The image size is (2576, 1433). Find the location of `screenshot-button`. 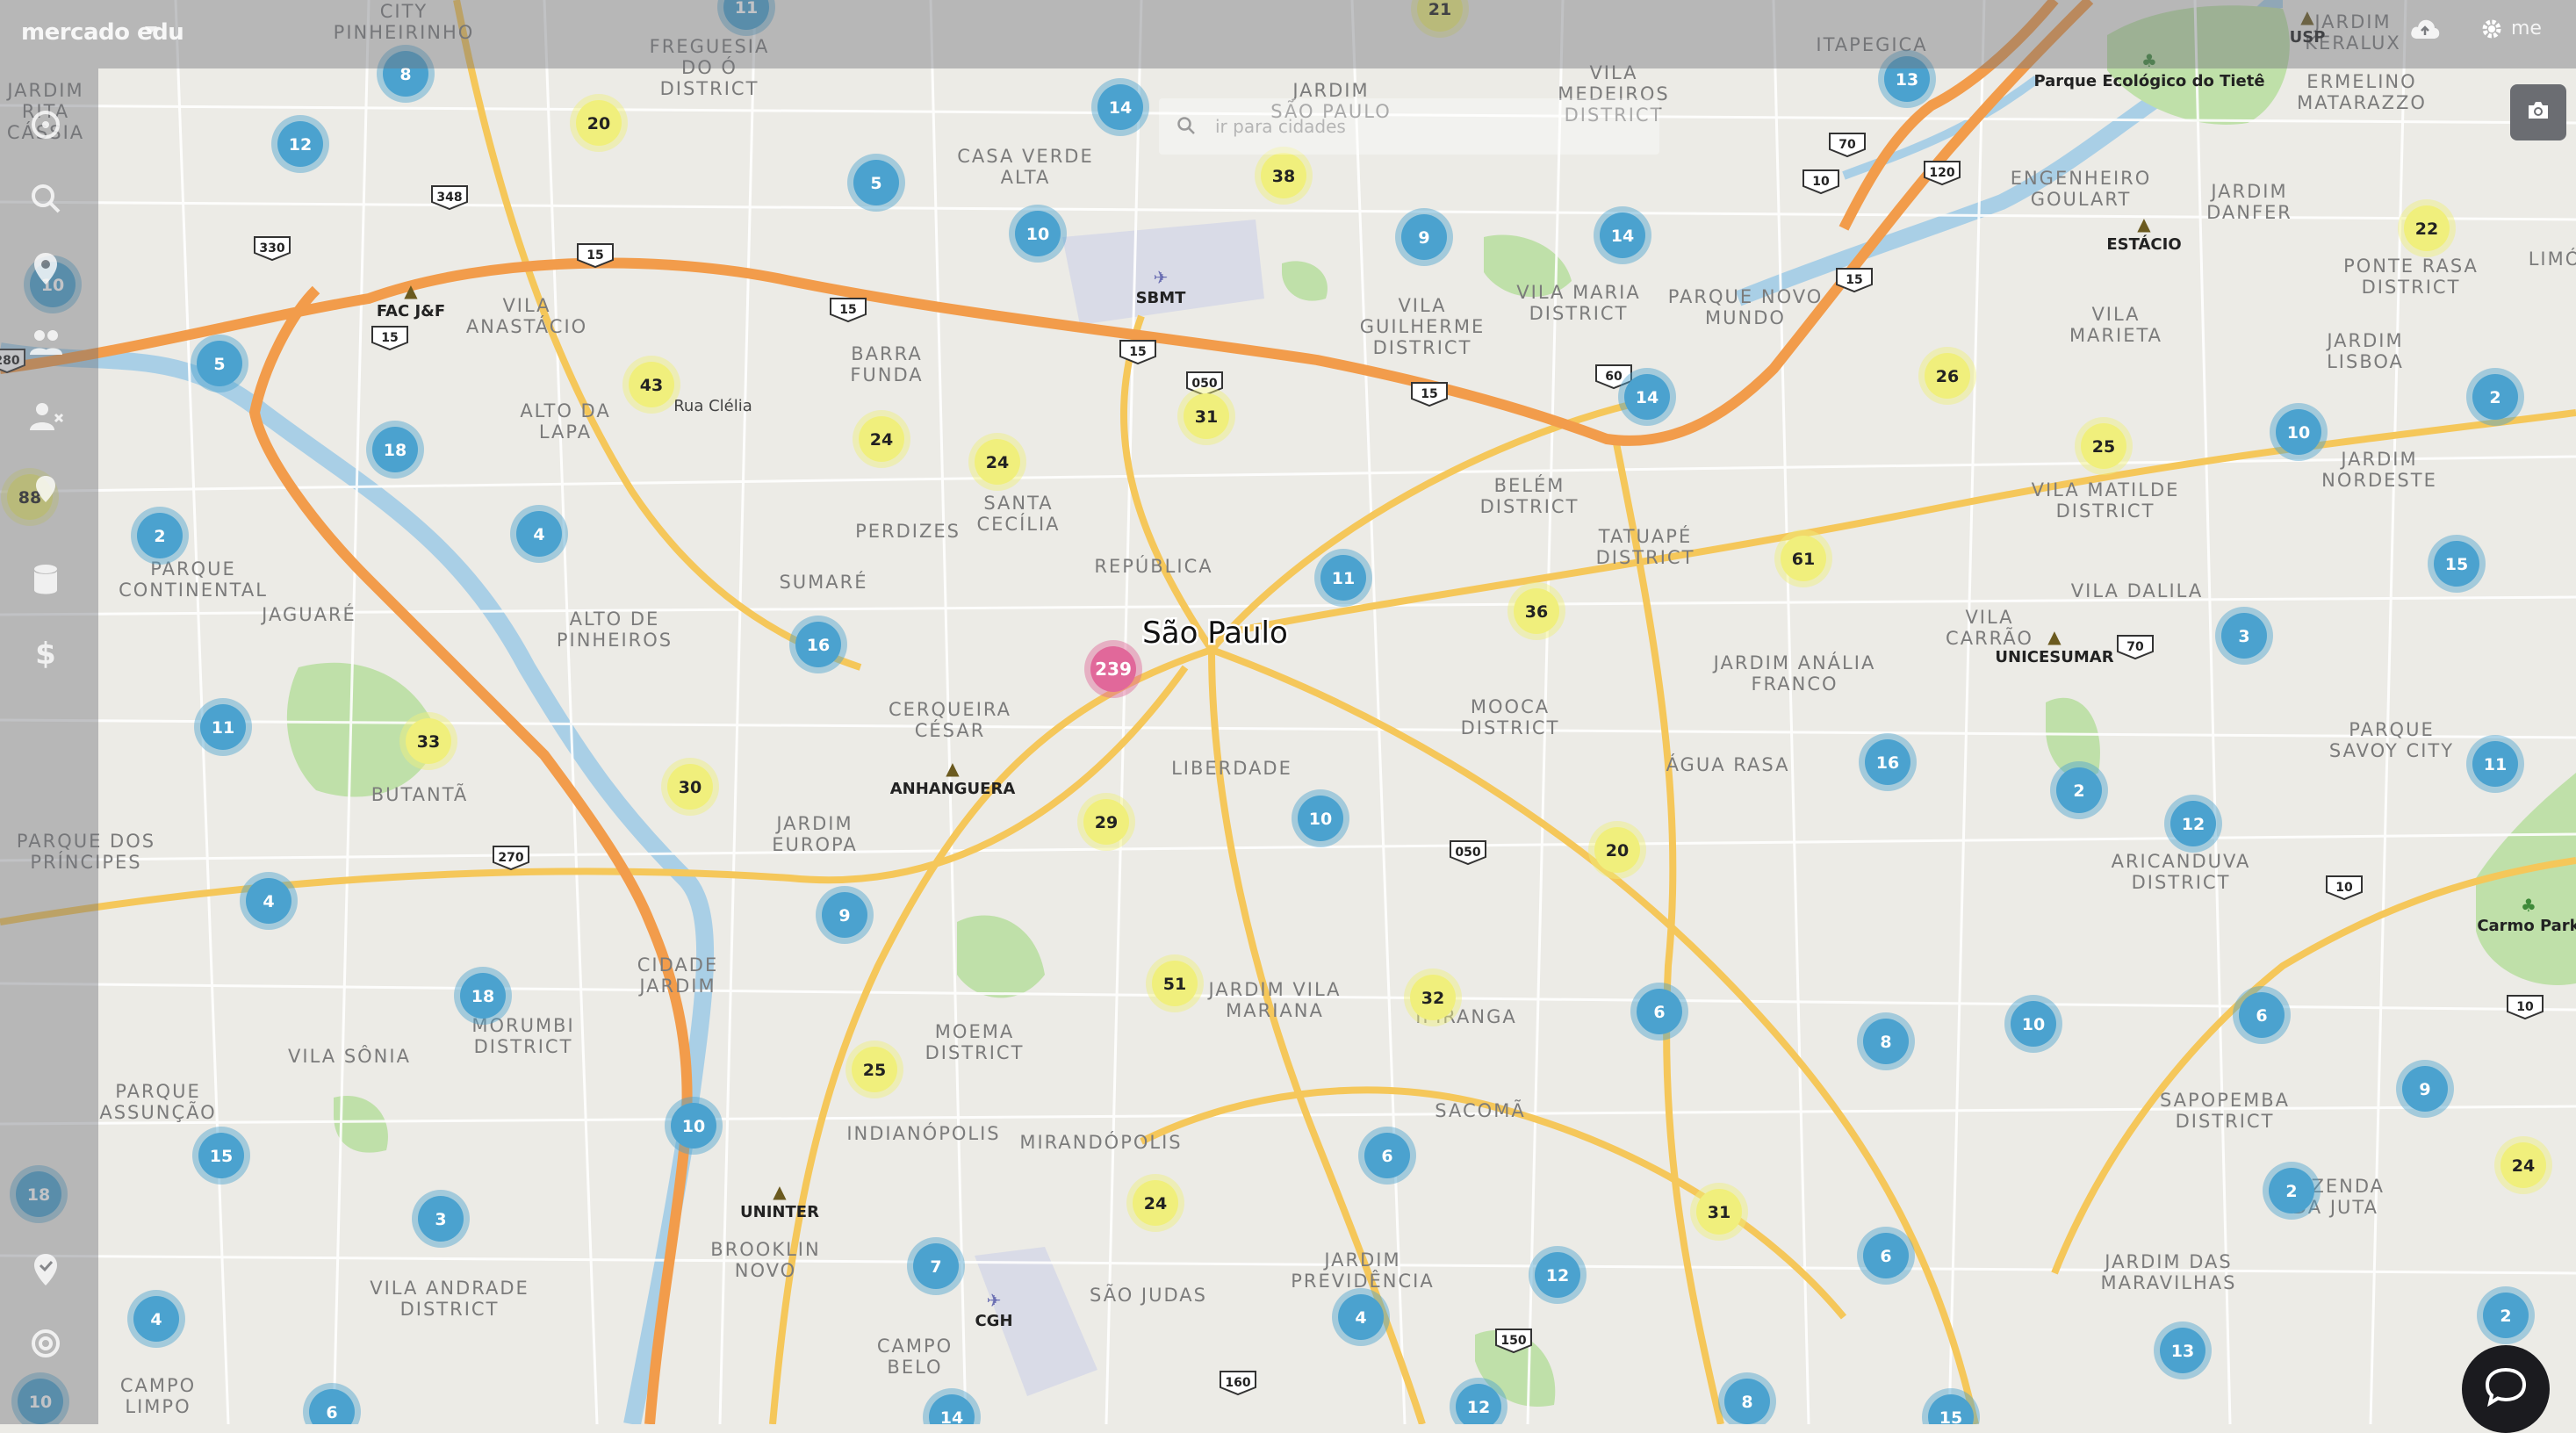

screenshot-button is located at coordinates (2538, 112).